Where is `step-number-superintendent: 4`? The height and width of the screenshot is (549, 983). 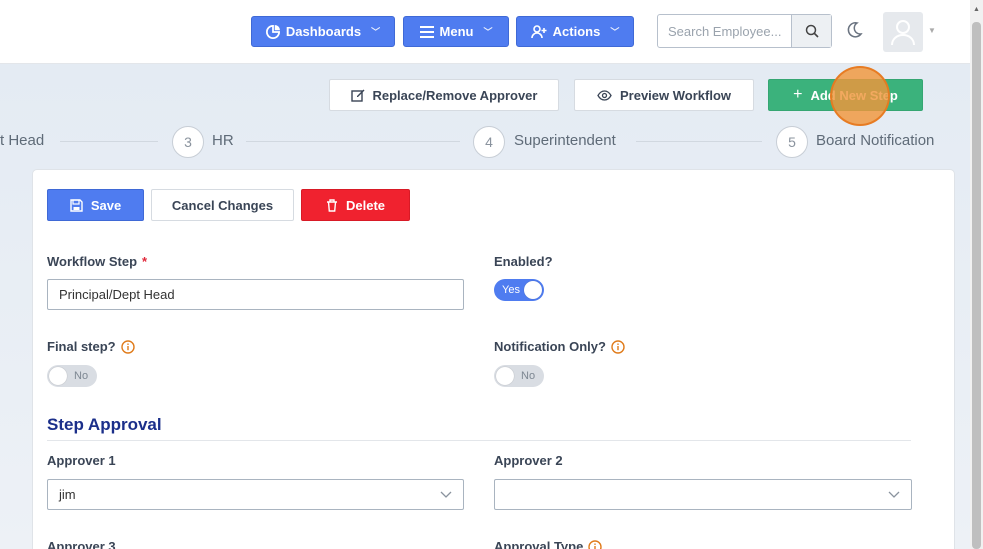
step-number-superintendent: 4 is located at coordinates (489, 142).